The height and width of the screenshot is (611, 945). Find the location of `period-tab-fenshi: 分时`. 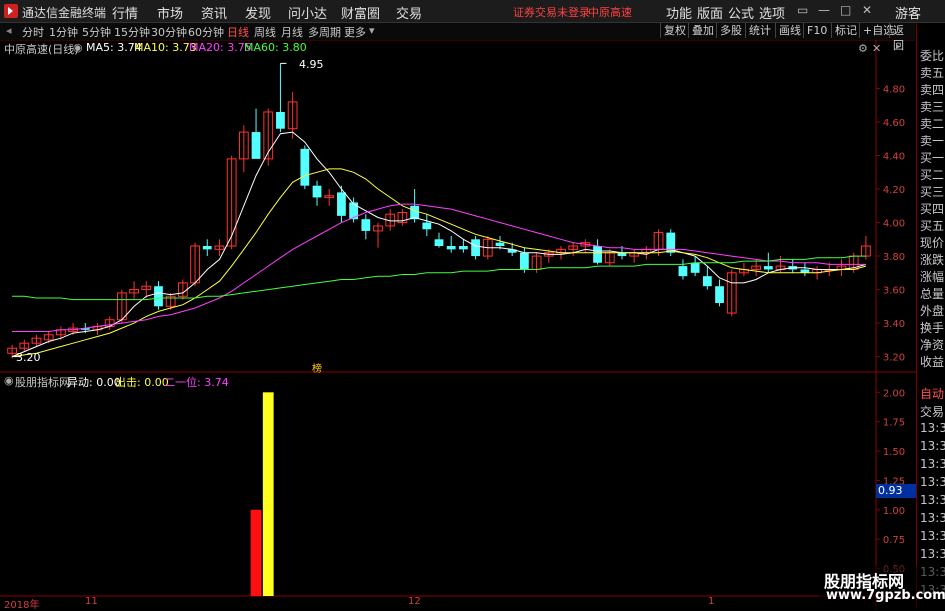

period-tab-fenshi: 分时 is located at coordinates (33, 32).